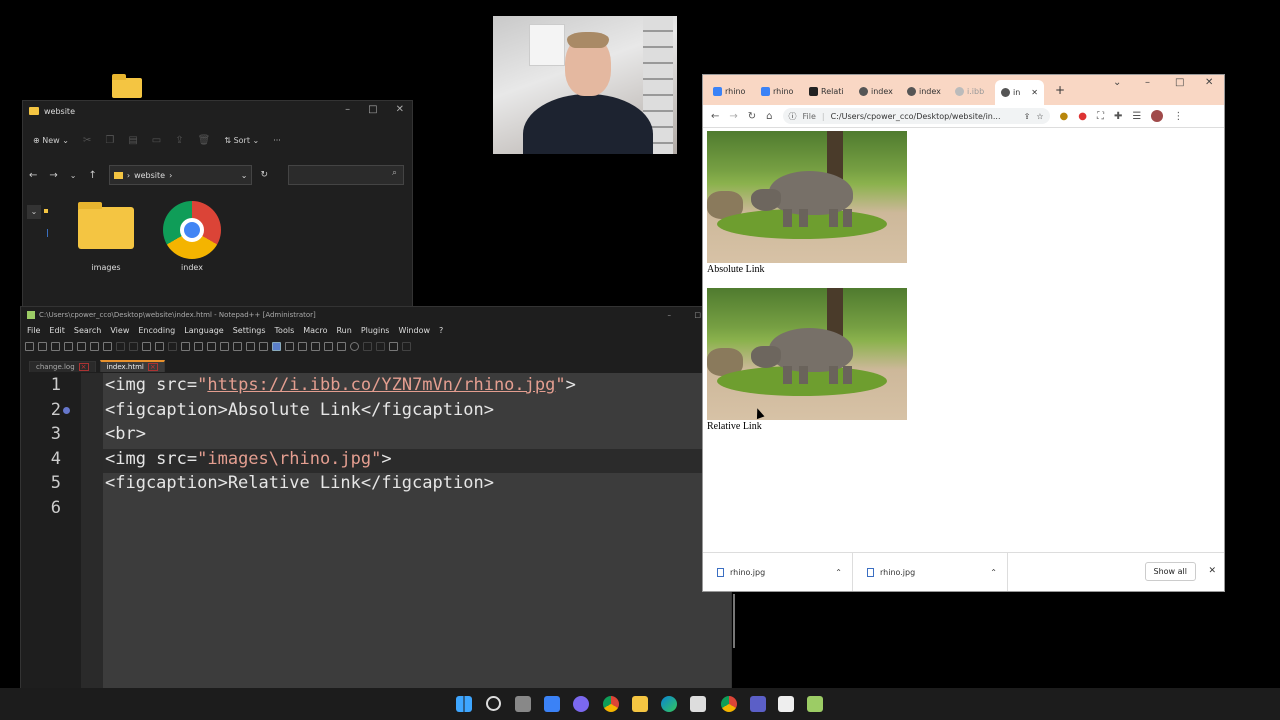 The width and height of the screenshot is (1280, 720). Describe the element at coordinates (400, 109) in the screenshot. I see `close-icon: ✕` at that location.